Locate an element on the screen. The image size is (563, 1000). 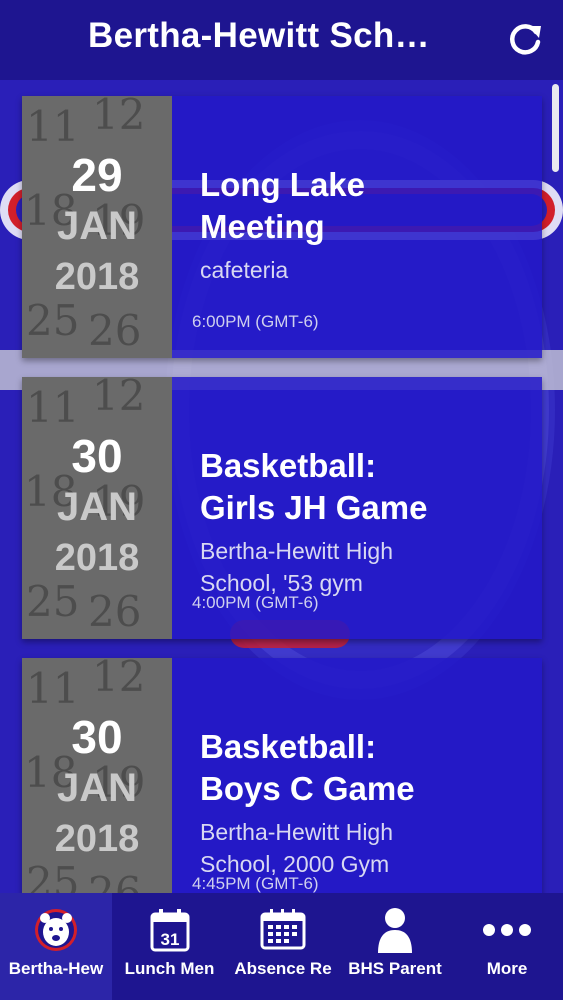
tab-label: BHS Parent is located at coordinates (395, 968).